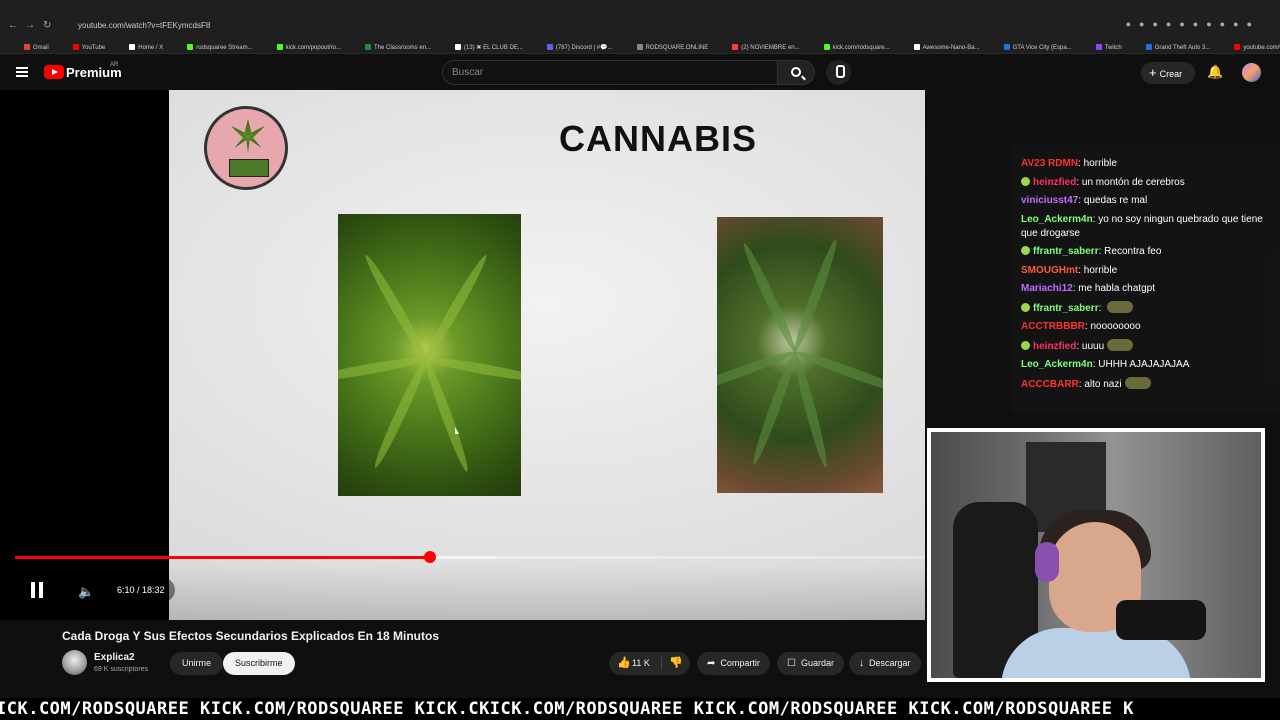 The height and width of the screenshot is (720, 1280). I want to click on search-button, so click(796, 72).